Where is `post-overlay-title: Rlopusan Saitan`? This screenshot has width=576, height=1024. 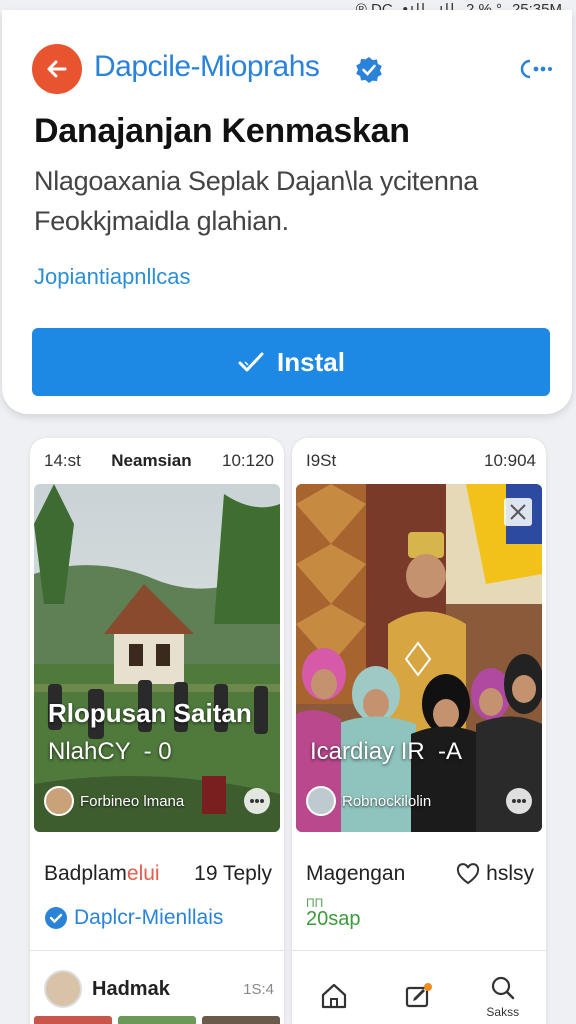 post-overlay-title: Rlopusan Saitan is located at coordinates (150, 713).